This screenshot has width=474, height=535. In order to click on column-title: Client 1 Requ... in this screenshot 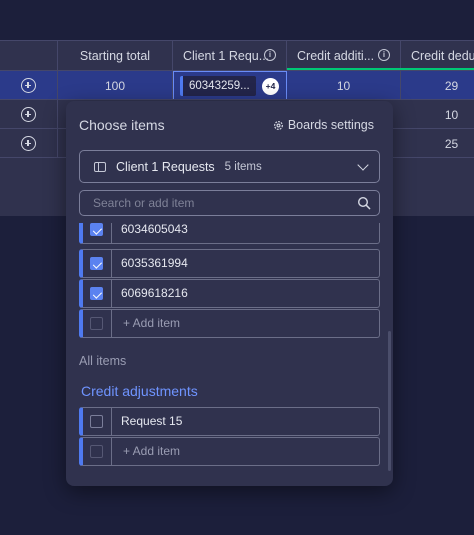, I will do `click(226, 55)`.